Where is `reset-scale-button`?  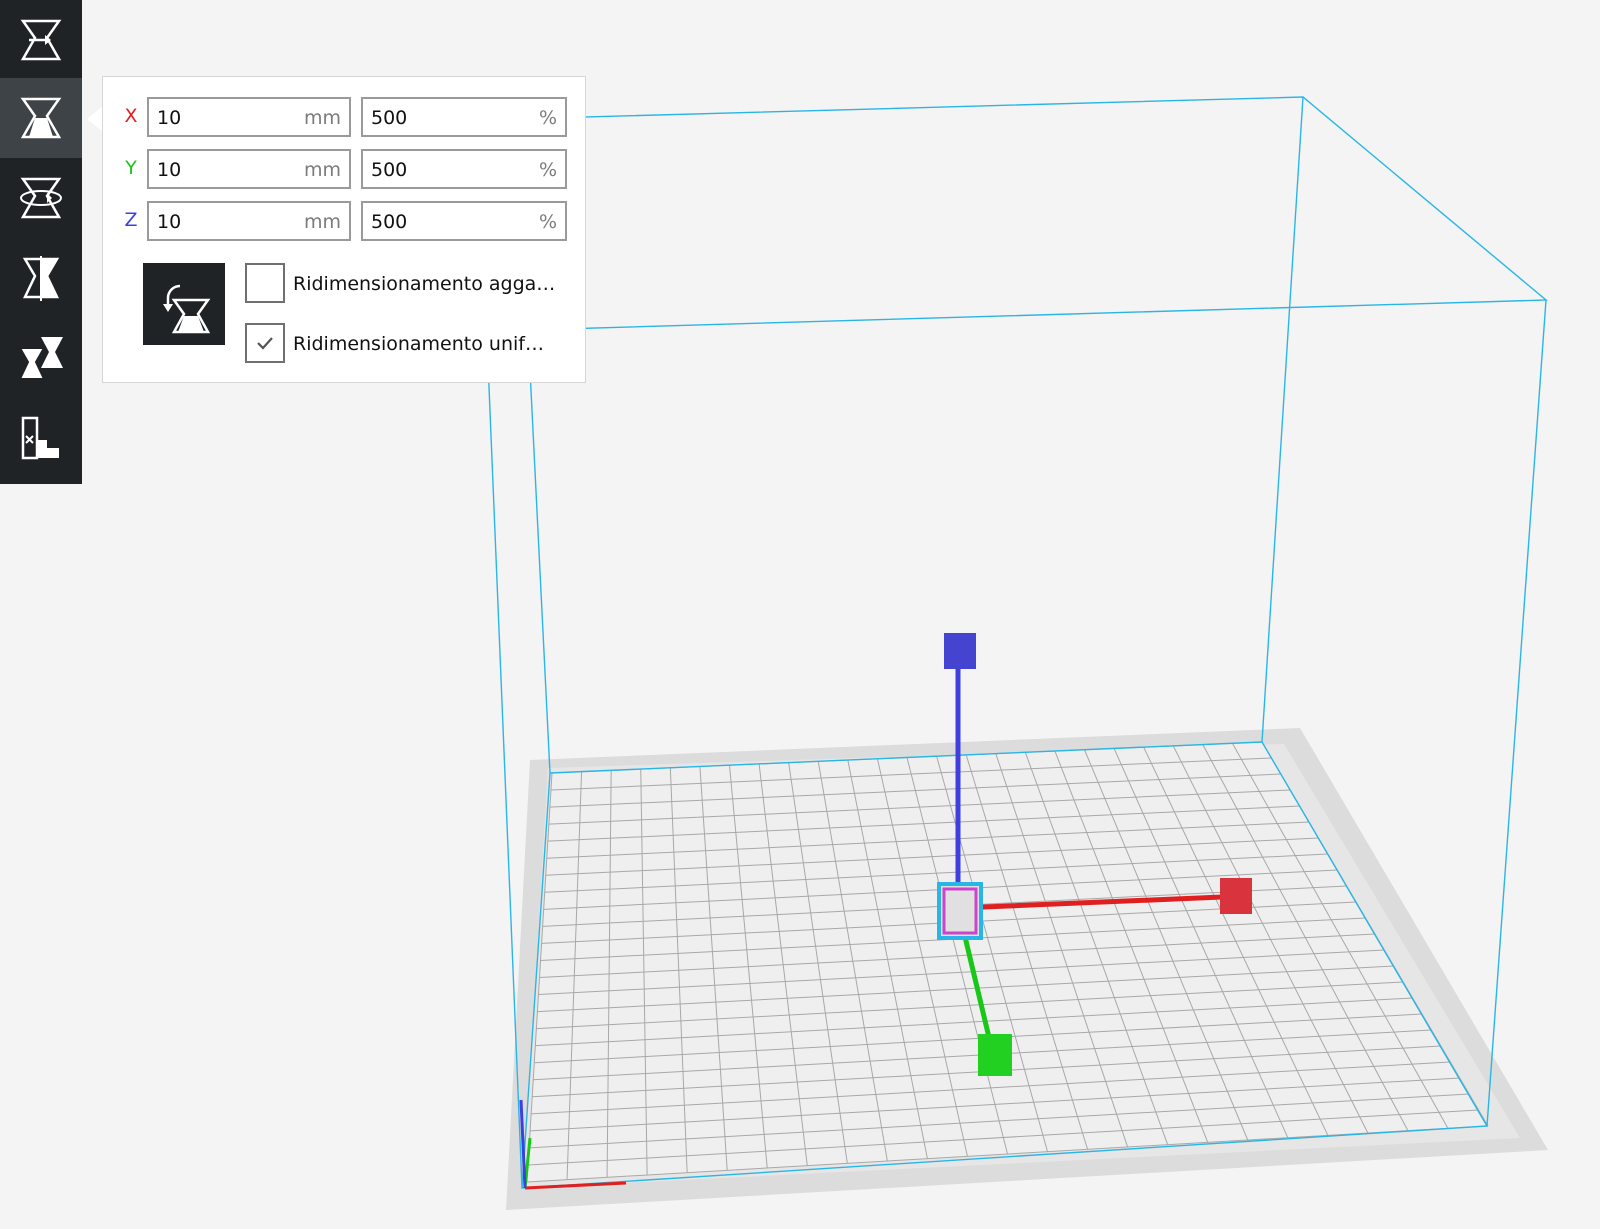
reset-scale-button is located at coordinates (184, 304).